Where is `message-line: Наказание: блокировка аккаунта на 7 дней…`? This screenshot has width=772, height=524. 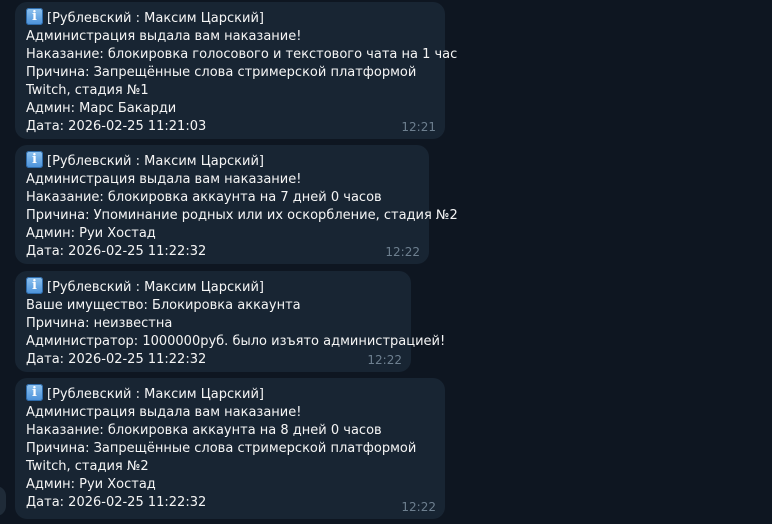
message-line: Наказание: блокировка аккаунта на 7 дней… is located at coordinates (204, 197).